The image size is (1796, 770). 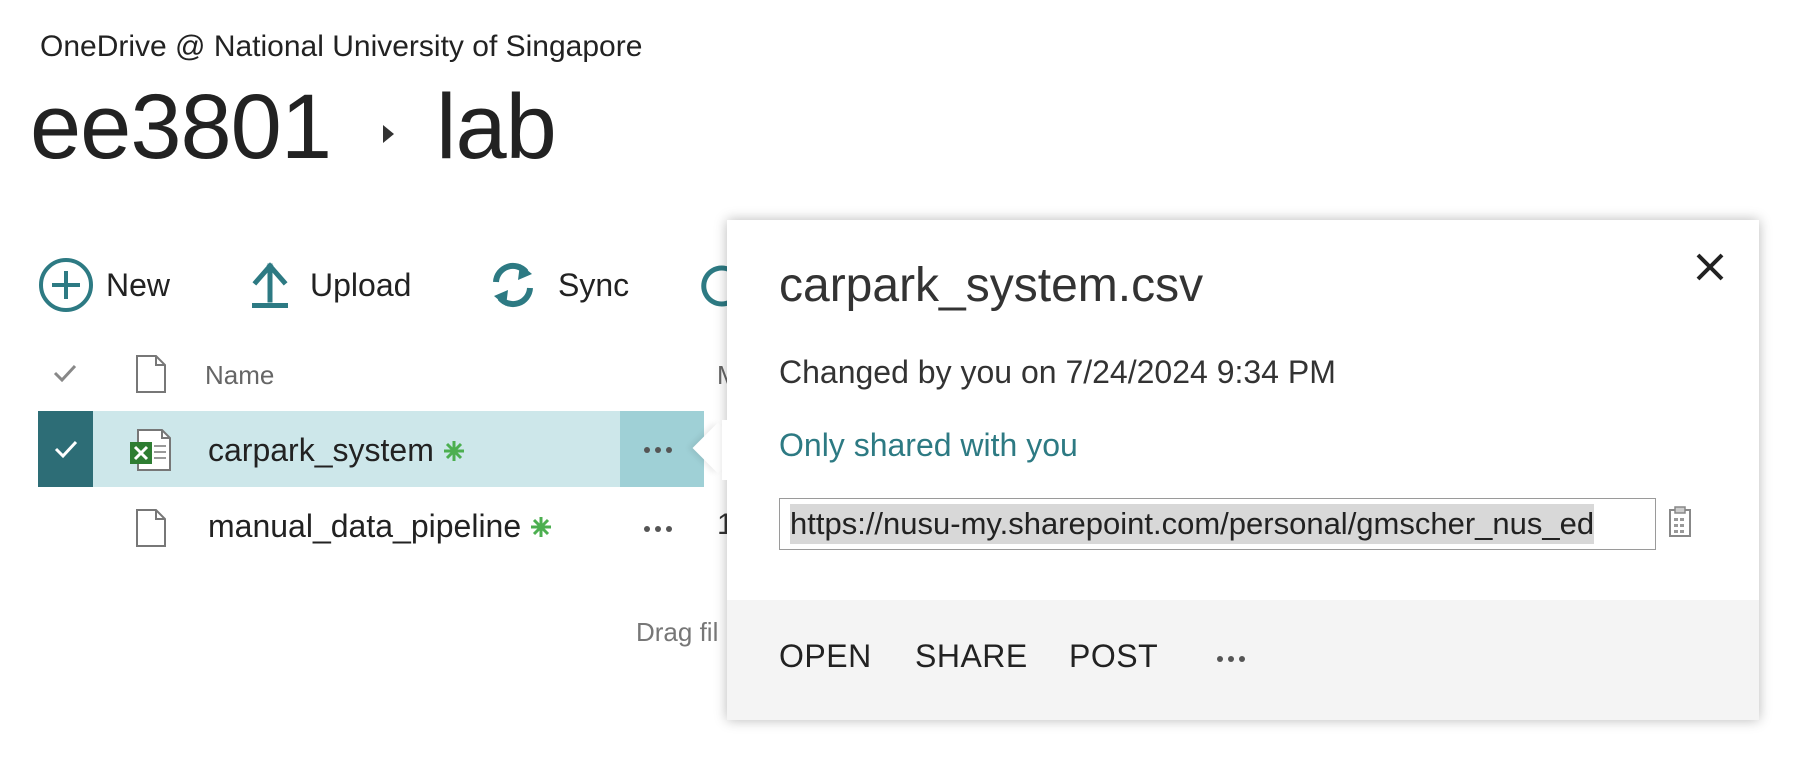 What do you see at coordinates (151, 530) in the screenshot?
I see `generic-file-icon` at bounding box center [151, 530].